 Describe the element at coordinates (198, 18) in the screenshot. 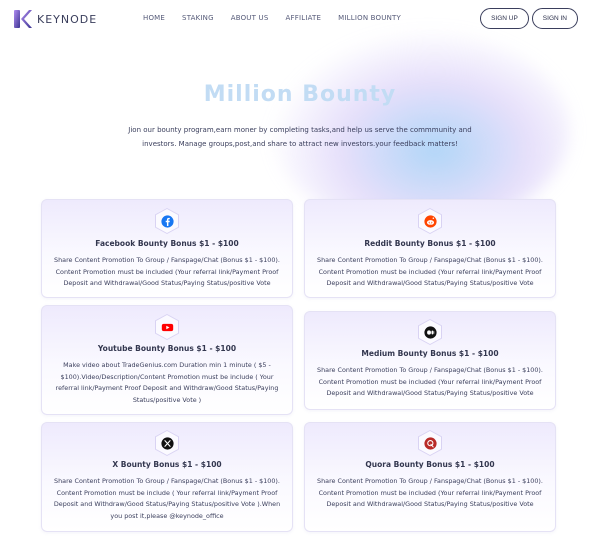

I see `nav-staking: STAKING` at that location.